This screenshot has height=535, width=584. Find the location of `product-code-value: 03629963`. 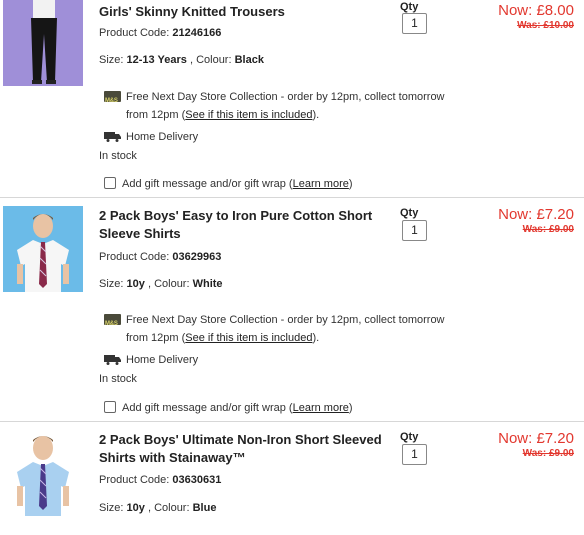

product-code-value: 03629963 is located at coordinates (197, 257).